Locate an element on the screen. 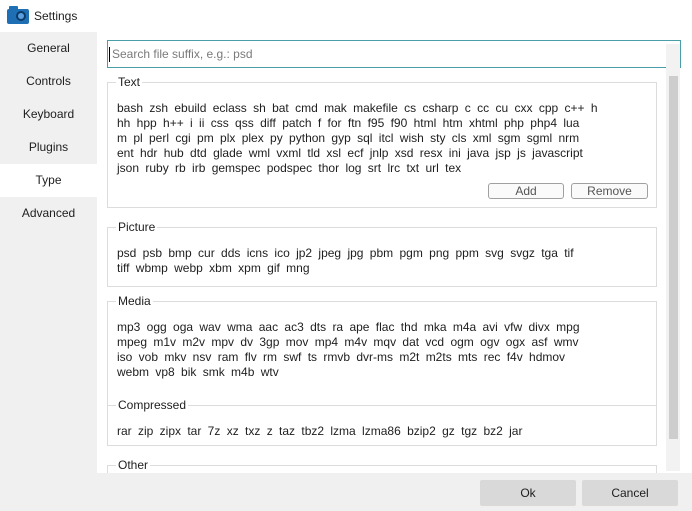  suffix-line: webm vp8 bik smk m4b wtv is located at coordinates (198, 372).